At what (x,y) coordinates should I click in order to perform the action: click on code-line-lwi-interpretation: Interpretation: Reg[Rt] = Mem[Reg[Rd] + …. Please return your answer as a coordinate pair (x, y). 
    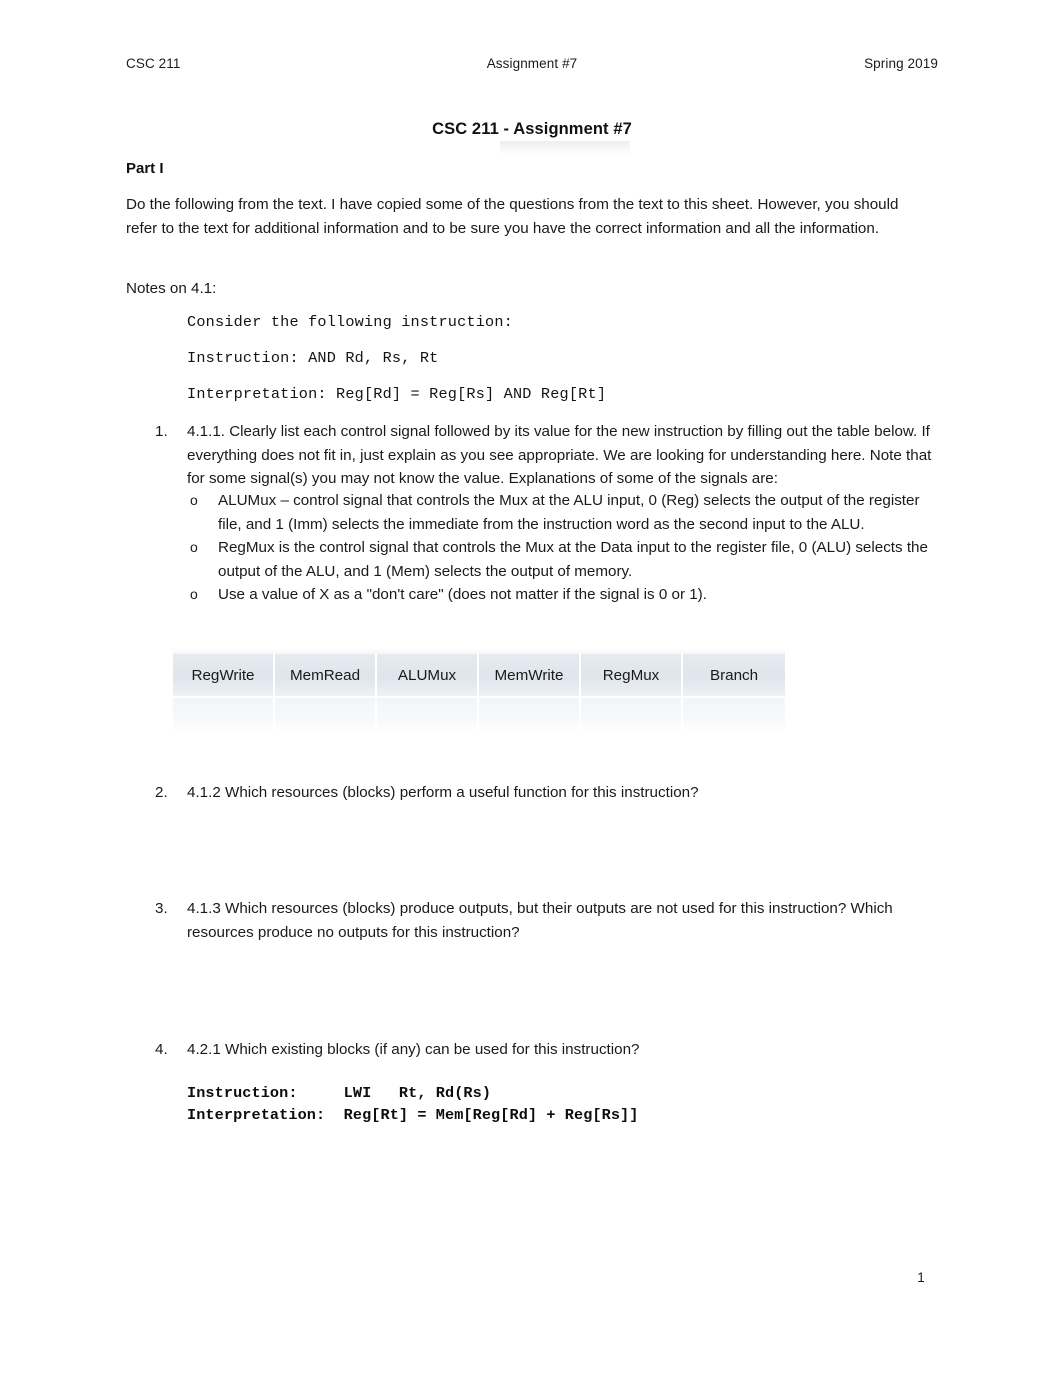
    Looking at the image, I should click on (413, 1114).